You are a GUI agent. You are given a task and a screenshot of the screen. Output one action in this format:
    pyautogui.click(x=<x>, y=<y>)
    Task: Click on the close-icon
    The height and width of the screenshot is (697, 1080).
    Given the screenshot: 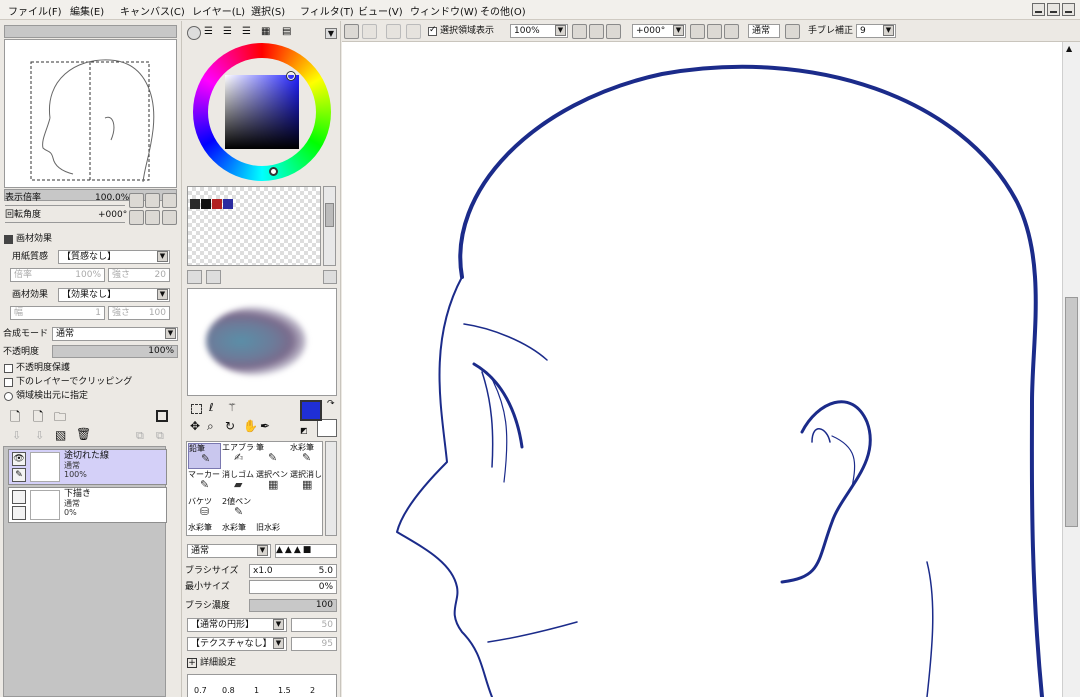 What is the action you would take?
    pyautogui.click(x=1068, y=9)
    